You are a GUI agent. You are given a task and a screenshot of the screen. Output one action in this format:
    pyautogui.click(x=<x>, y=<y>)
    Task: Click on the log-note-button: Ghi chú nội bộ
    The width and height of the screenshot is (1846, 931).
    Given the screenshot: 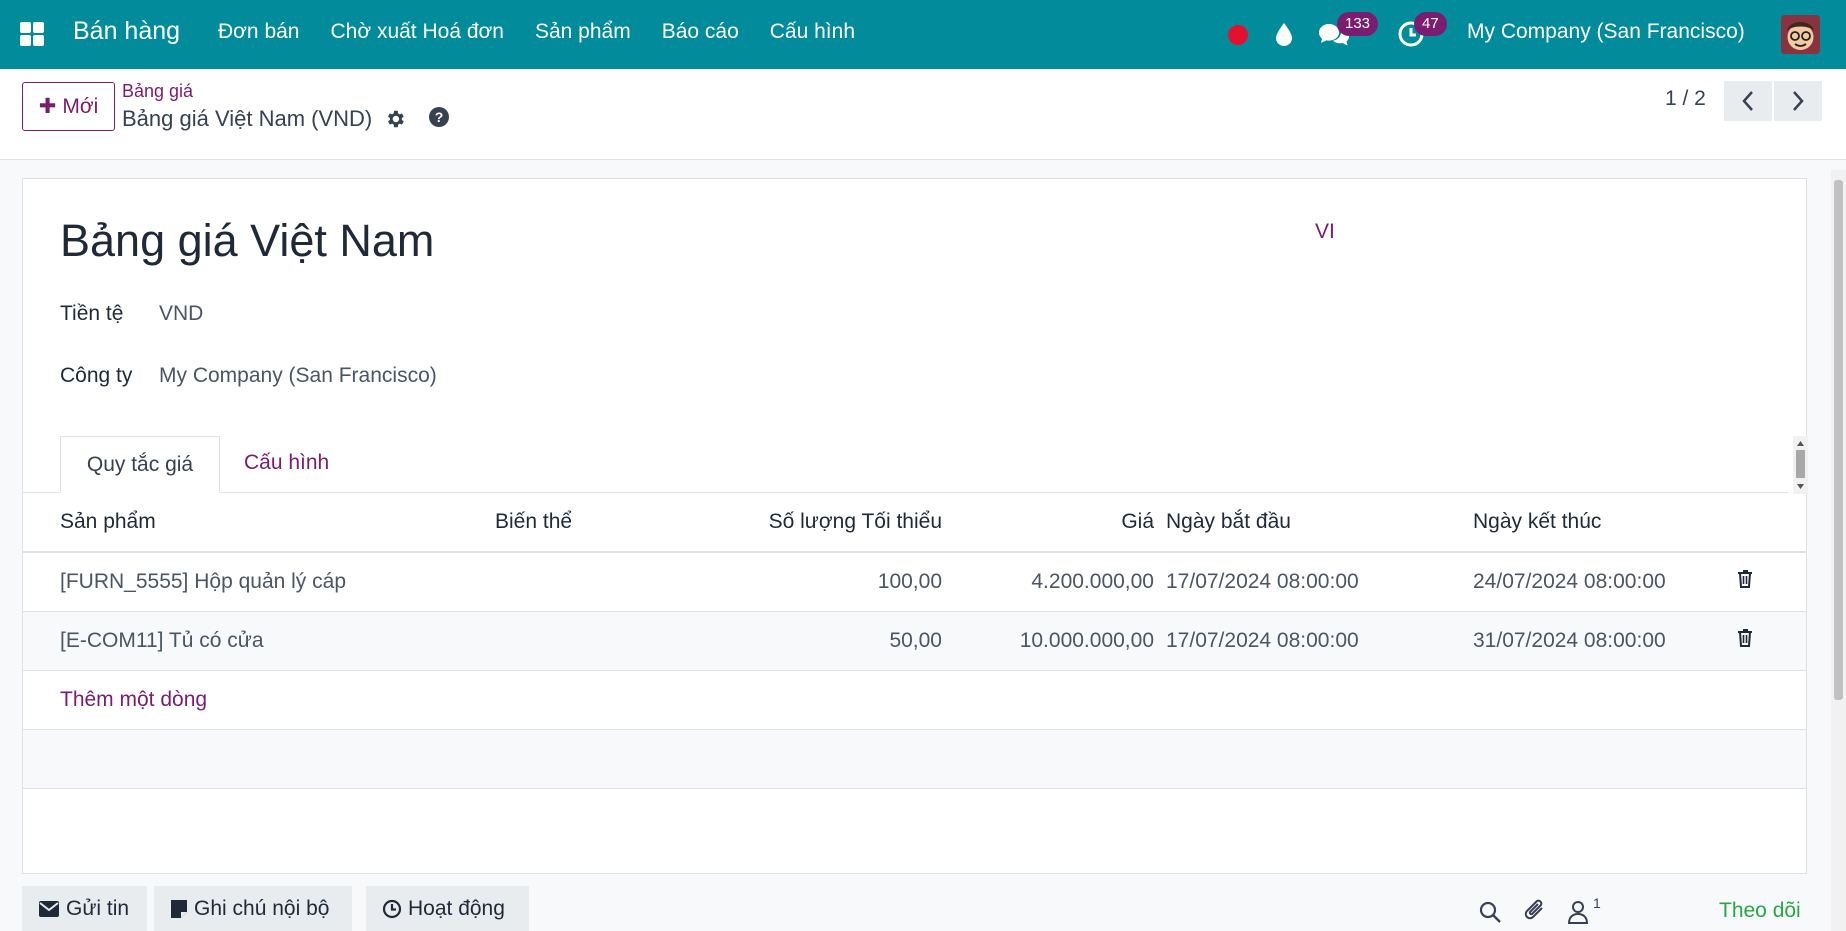 What is the action you would take?
    pyautogui.click(x=253, y=908)
    